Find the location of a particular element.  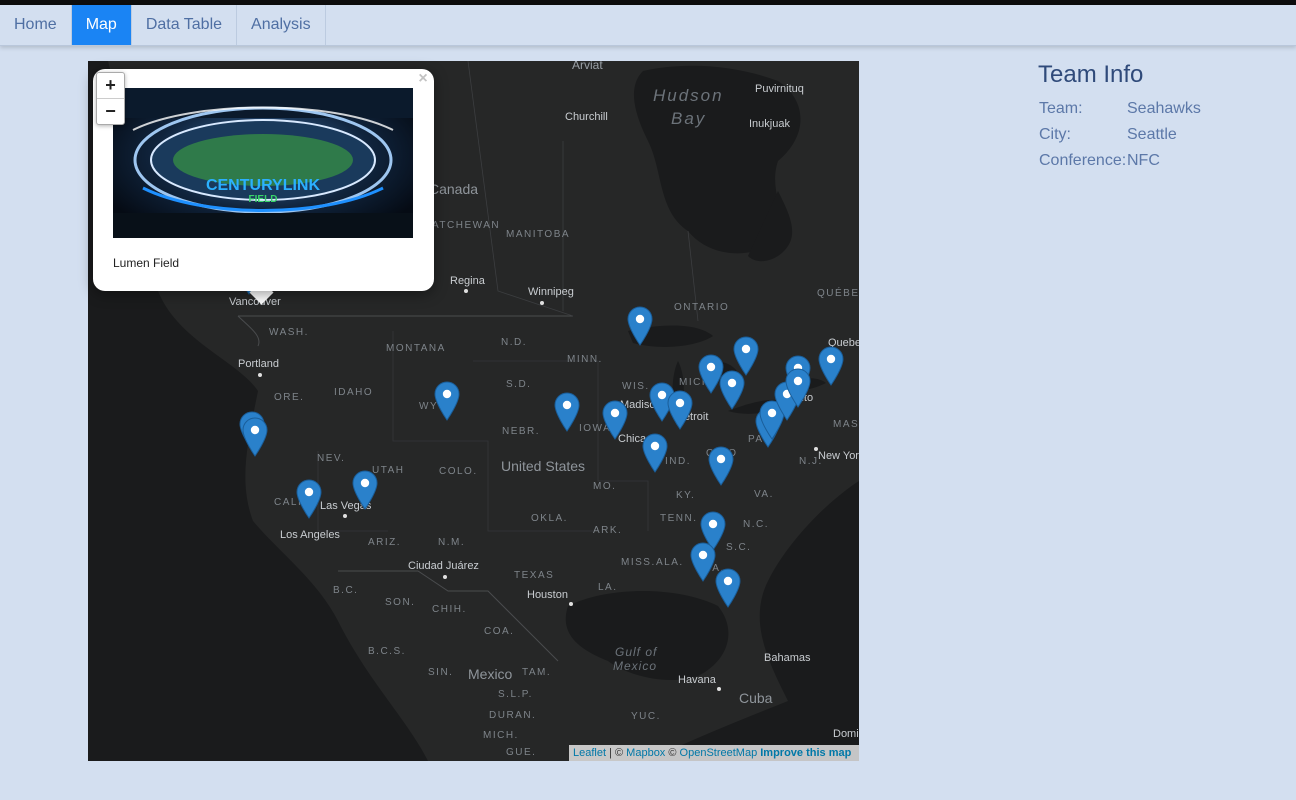

map-label-portland: Portland is located at coordinates (258, 364).